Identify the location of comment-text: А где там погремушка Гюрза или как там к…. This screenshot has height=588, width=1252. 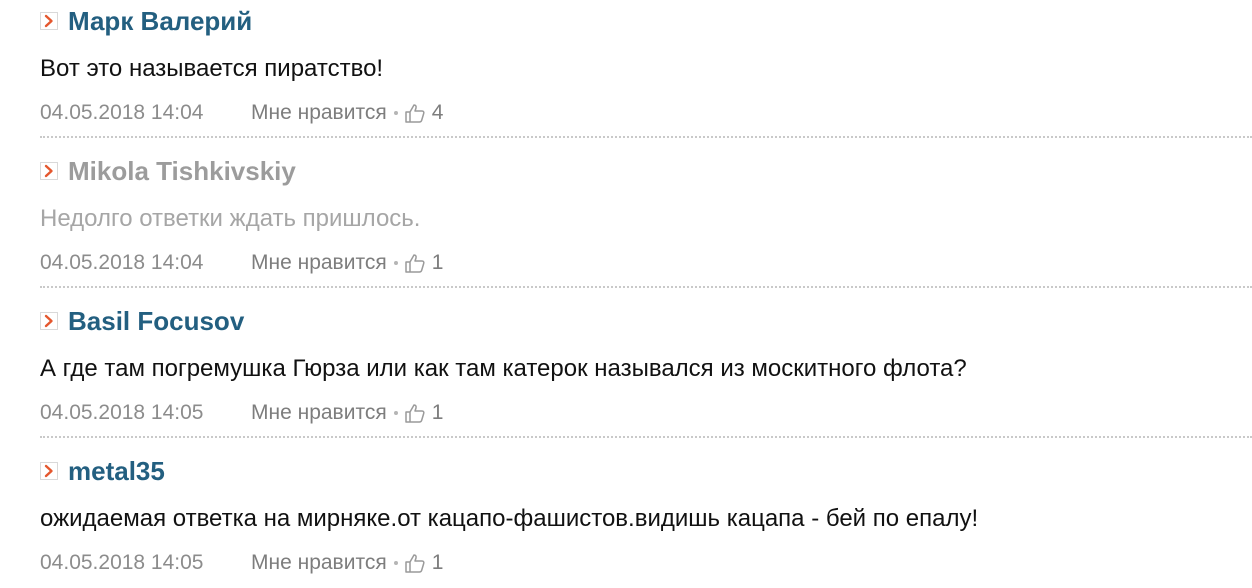
(503, 368).